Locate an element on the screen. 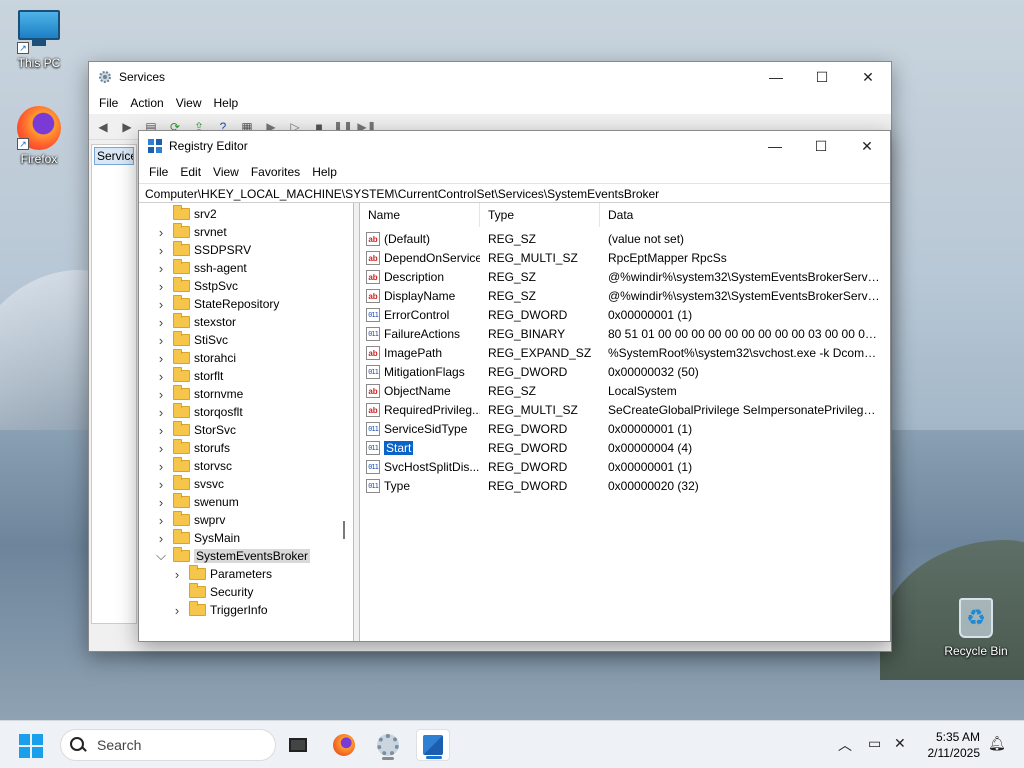  tree-node: › SSDPSRV is located at coordinates (246, 250).